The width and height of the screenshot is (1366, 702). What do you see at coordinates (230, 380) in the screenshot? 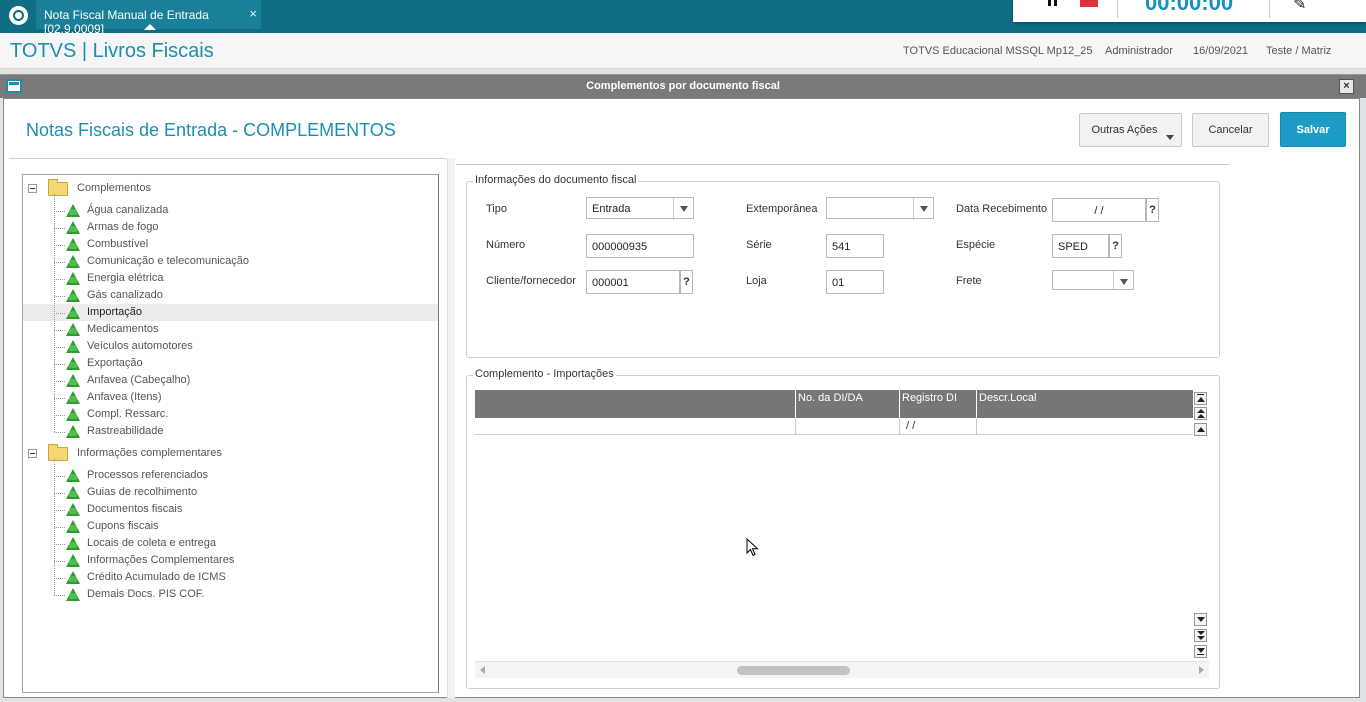
I see `tree-item: Anfavea (Cabeçalho)` at bounding box center [230, 380].